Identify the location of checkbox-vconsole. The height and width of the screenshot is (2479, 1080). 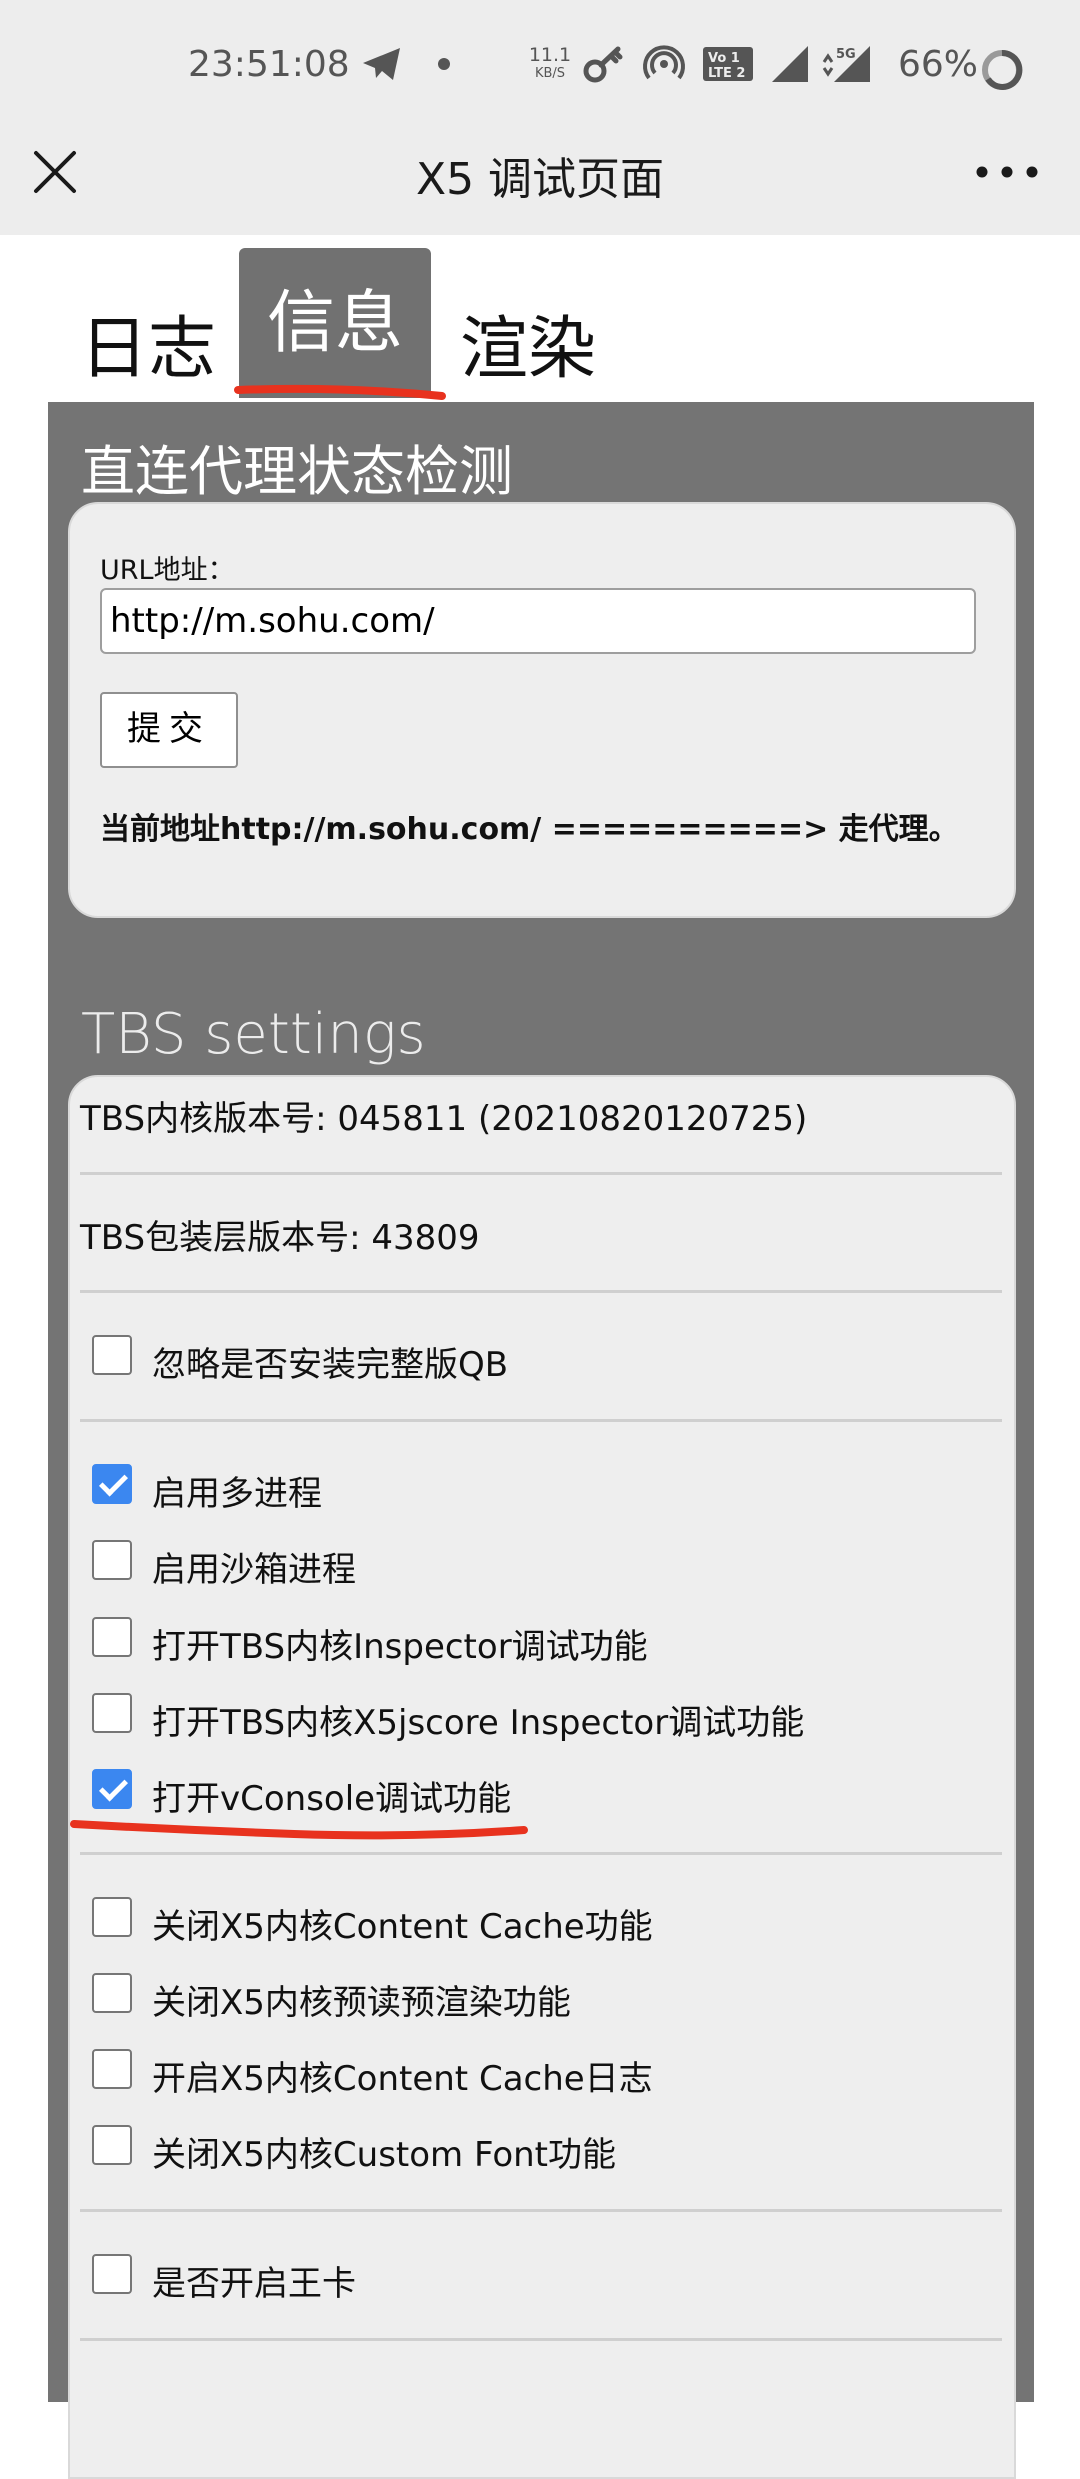
(112, 1789).